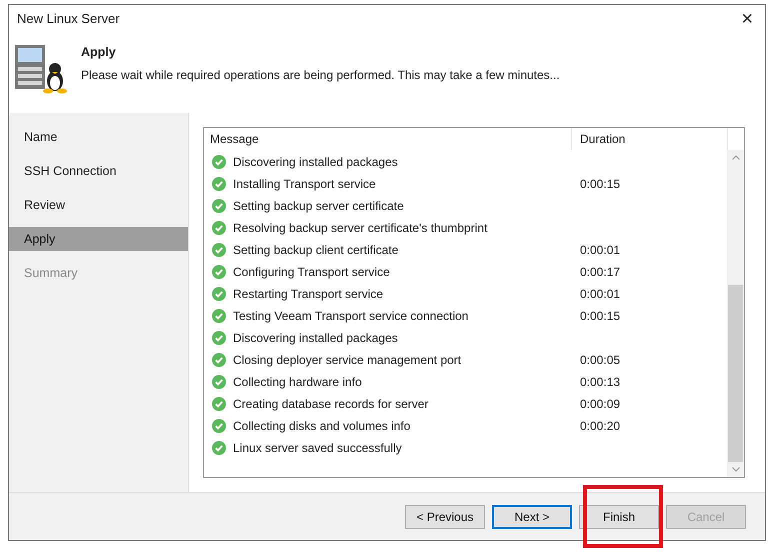 Image resolution: width=773 pixels, height=552 pixels. I want to click on wizard-step: SSH Connection, so click(98, 171).